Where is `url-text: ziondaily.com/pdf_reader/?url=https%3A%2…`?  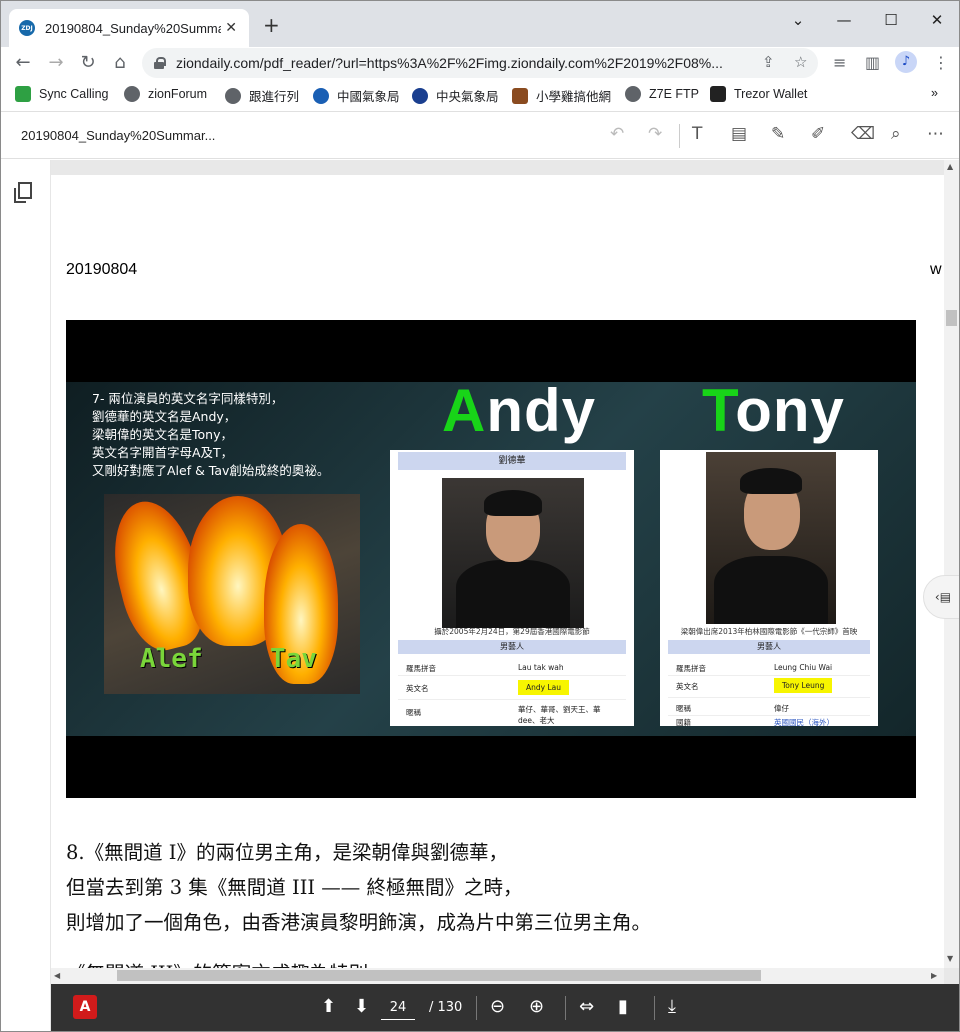 url-text: ziondaily.com/pdf_reader/?url=https%3A%2… is located at coordinates (465, 63).